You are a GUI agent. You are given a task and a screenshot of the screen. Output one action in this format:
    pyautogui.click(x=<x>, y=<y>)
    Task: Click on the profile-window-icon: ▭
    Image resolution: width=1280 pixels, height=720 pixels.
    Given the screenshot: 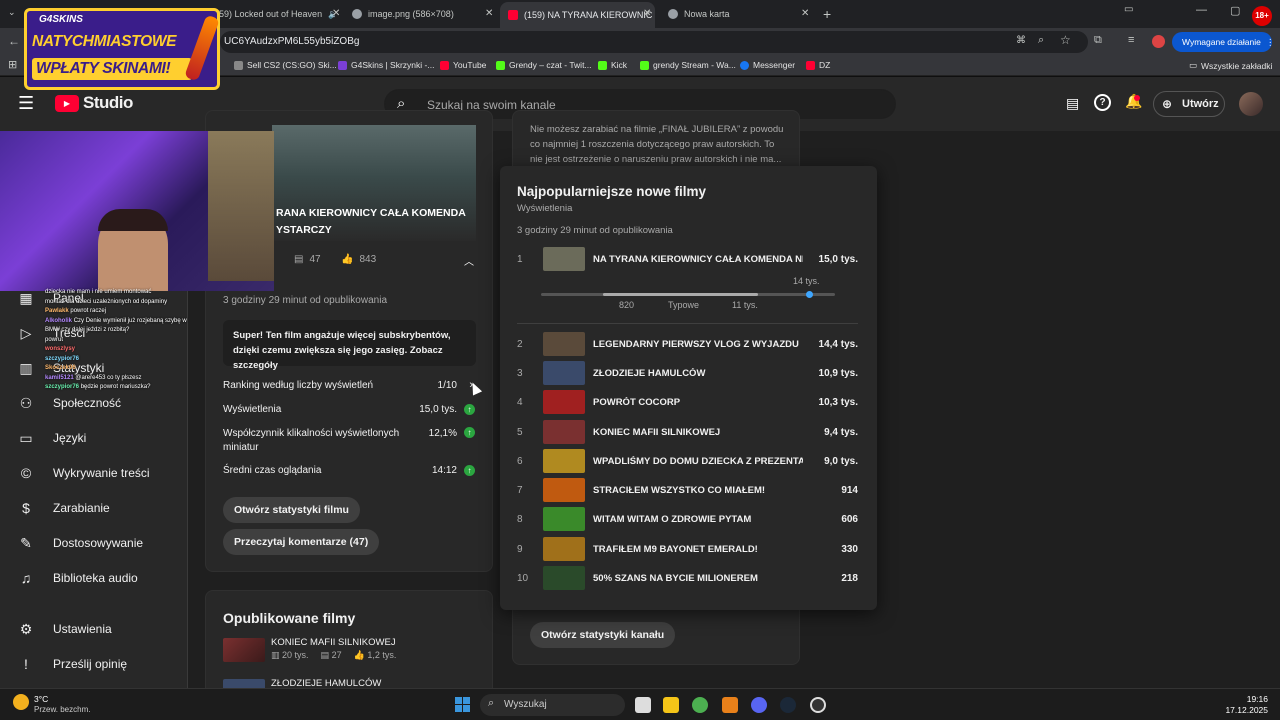 What is the action you would take?
    pyautogui.click(x=1128, y=9)
    